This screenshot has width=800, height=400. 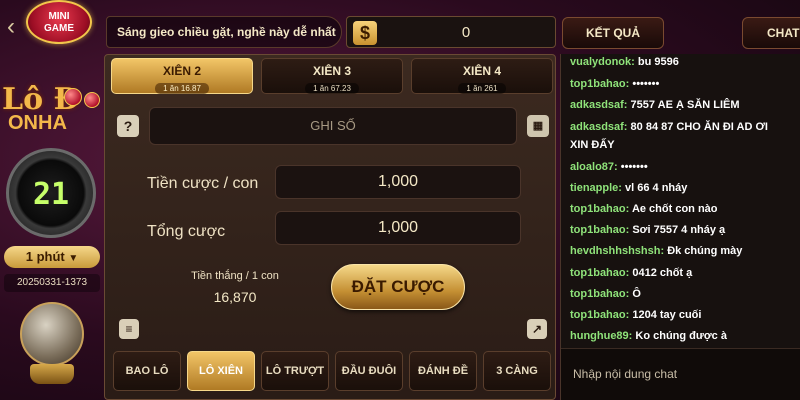 I want to click on chat-message: top1bahao: 0412 chốt ạ, so click(x=685, y=273).